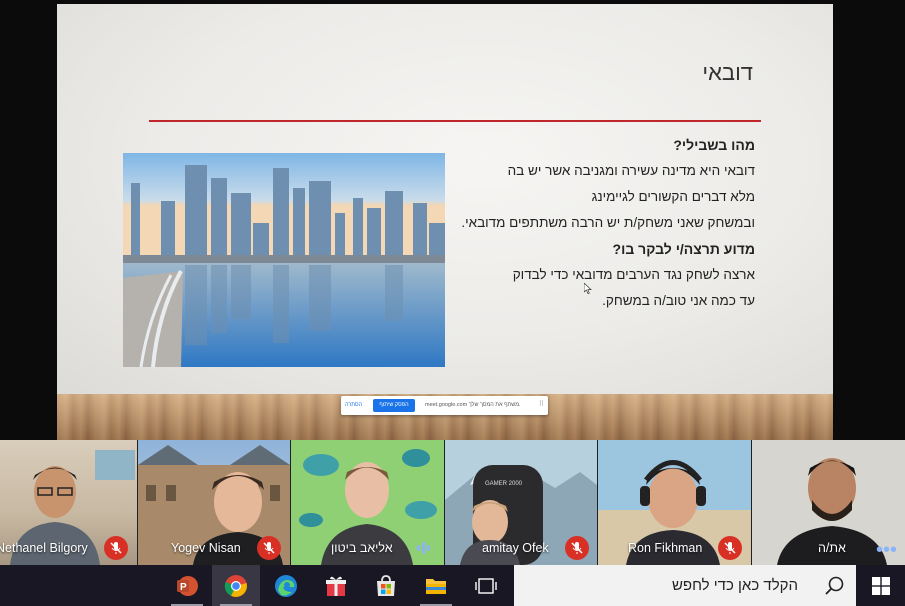 The height and width of the screenshot is (606, 905). I want to click on participant-tile: Ron Fikhman, so click(674, 502).